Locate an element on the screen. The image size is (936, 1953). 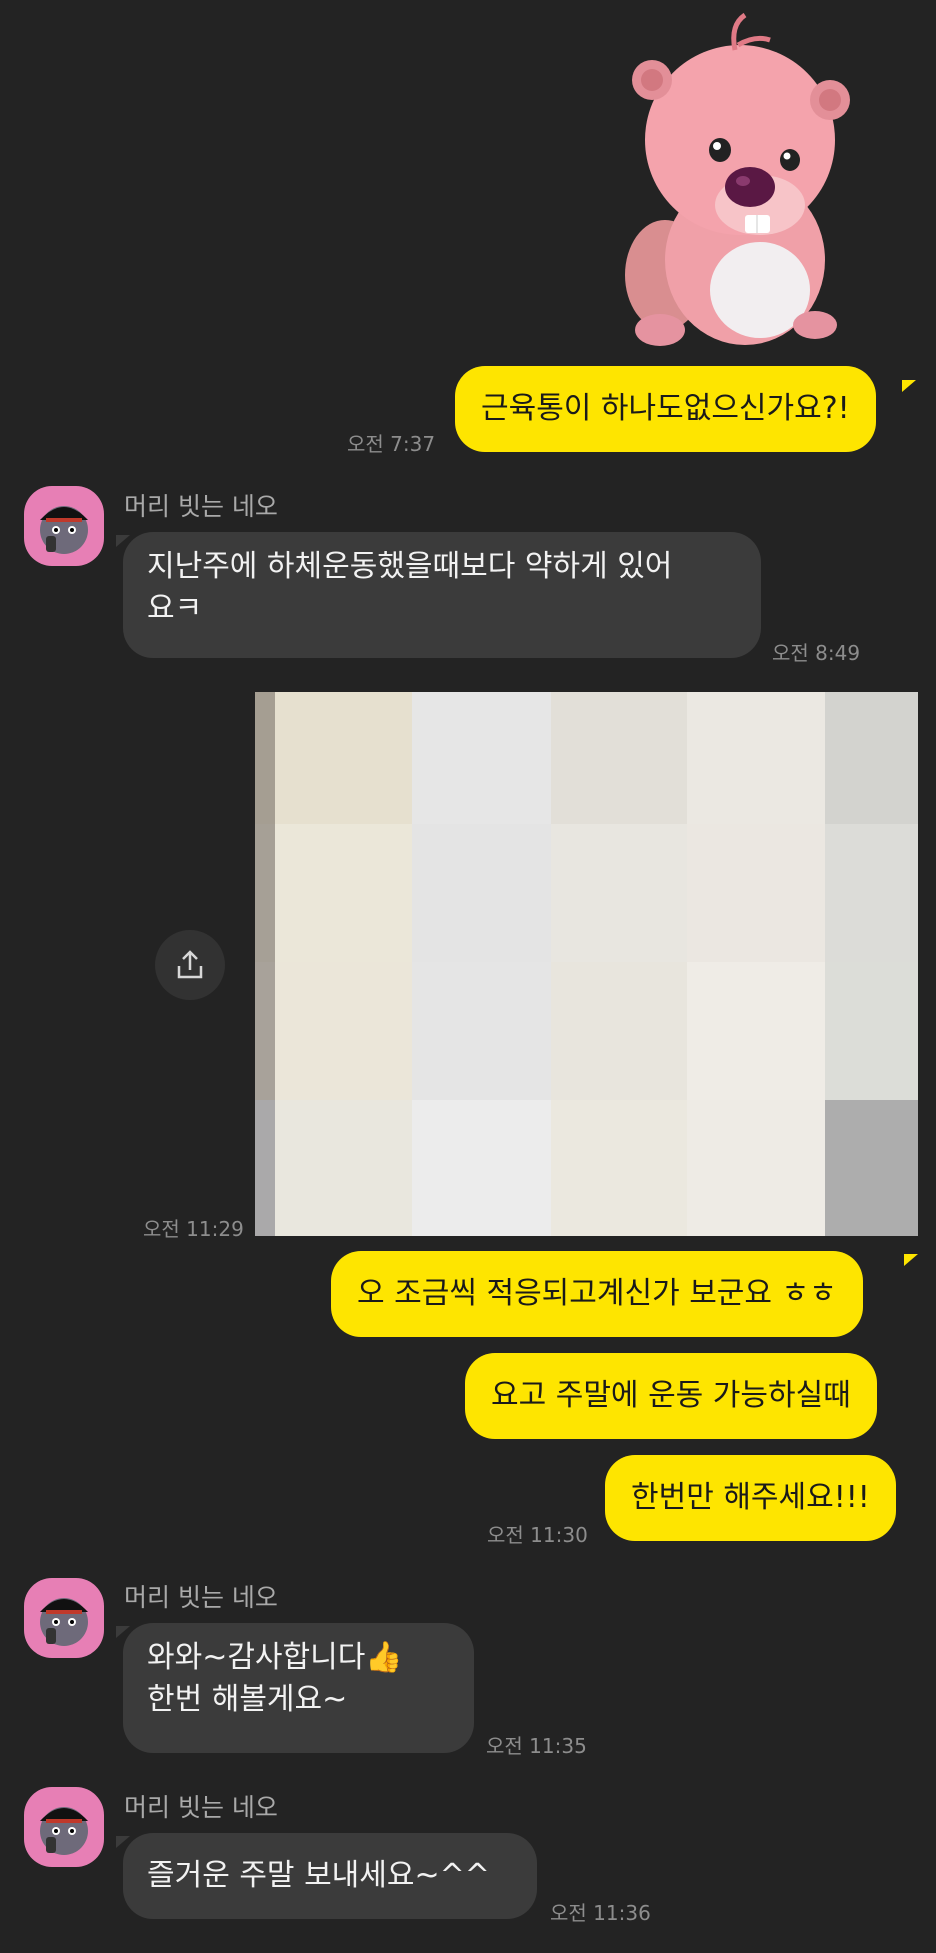
my-message-bubble: 오 조금씩 적응되고계신가 보군요 ㅎㅎ is located at coordinates (597, 1294).